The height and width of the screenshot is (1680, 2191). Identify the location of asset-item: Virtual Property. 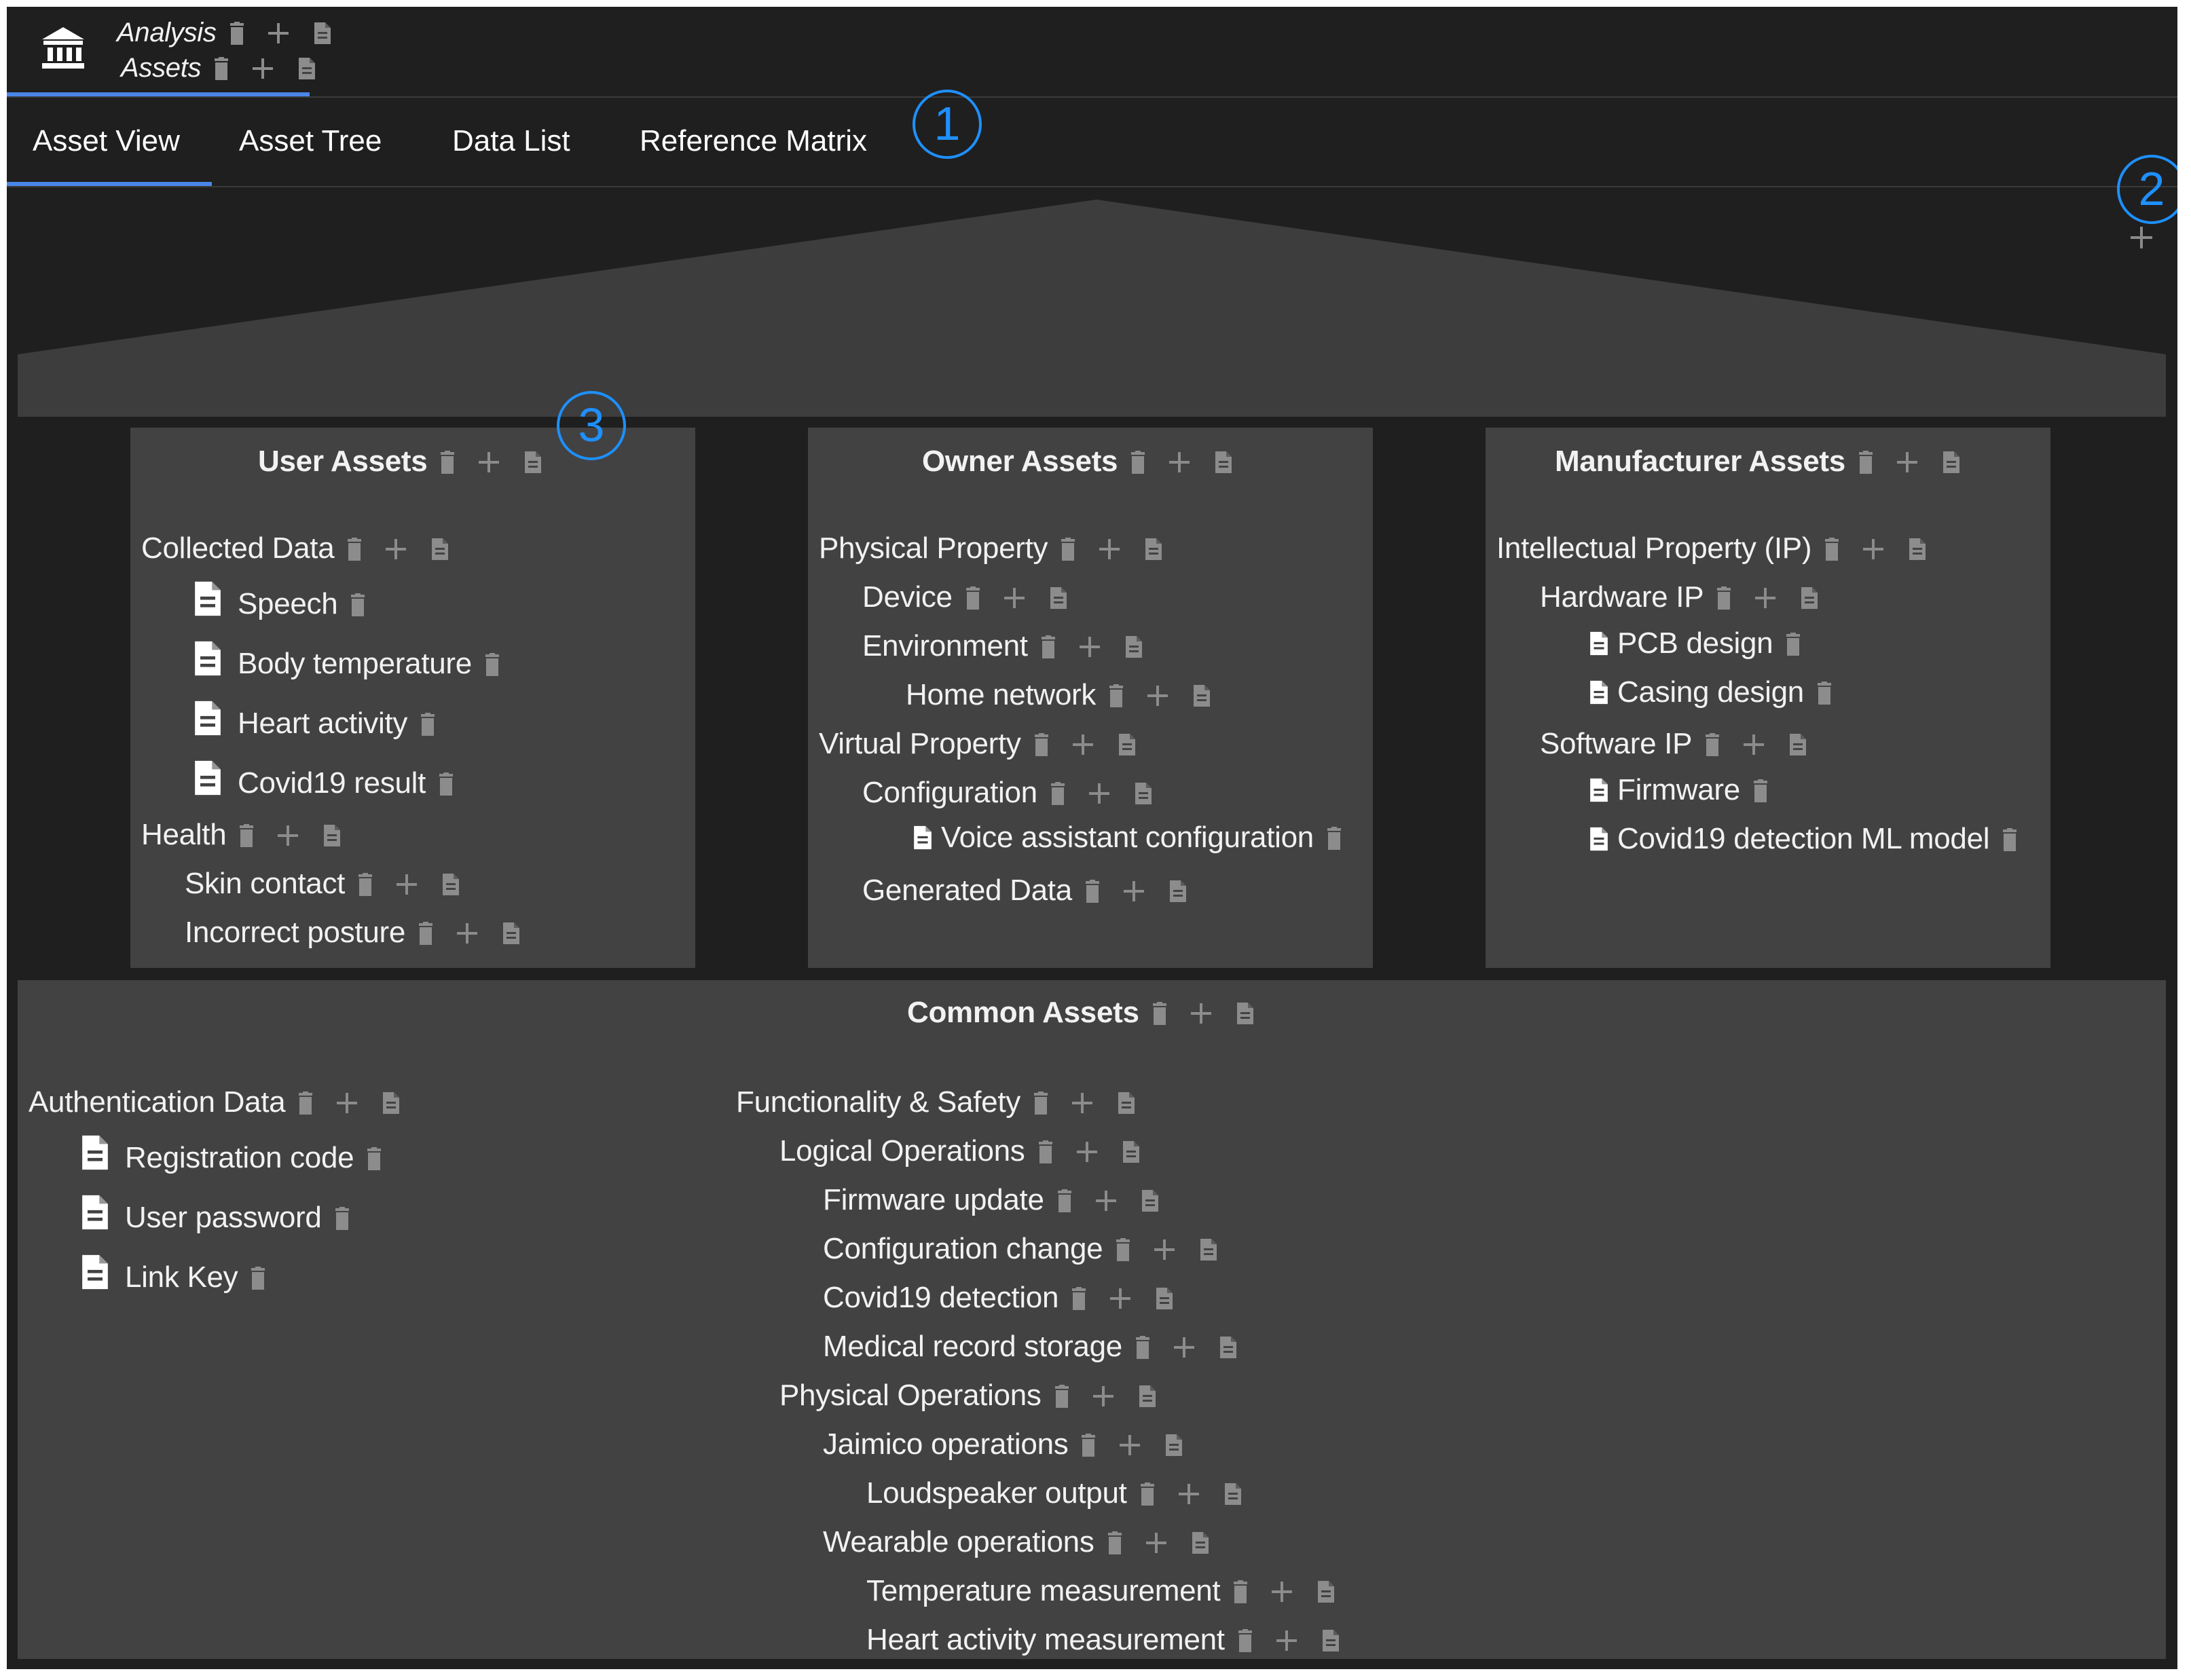
(920, 744).